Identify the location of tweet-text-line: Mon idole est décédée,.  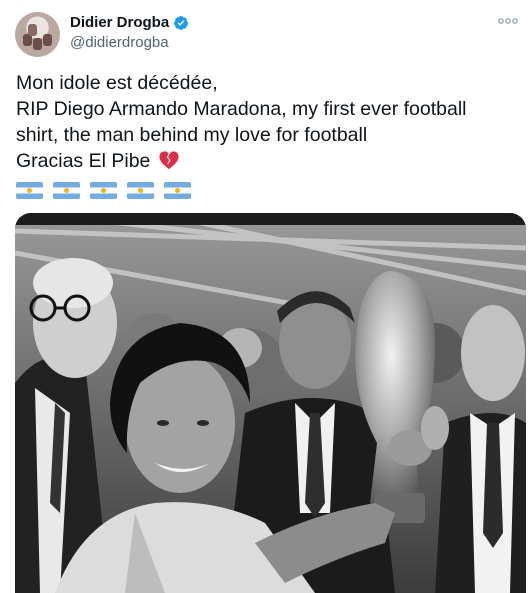
(117, 83).